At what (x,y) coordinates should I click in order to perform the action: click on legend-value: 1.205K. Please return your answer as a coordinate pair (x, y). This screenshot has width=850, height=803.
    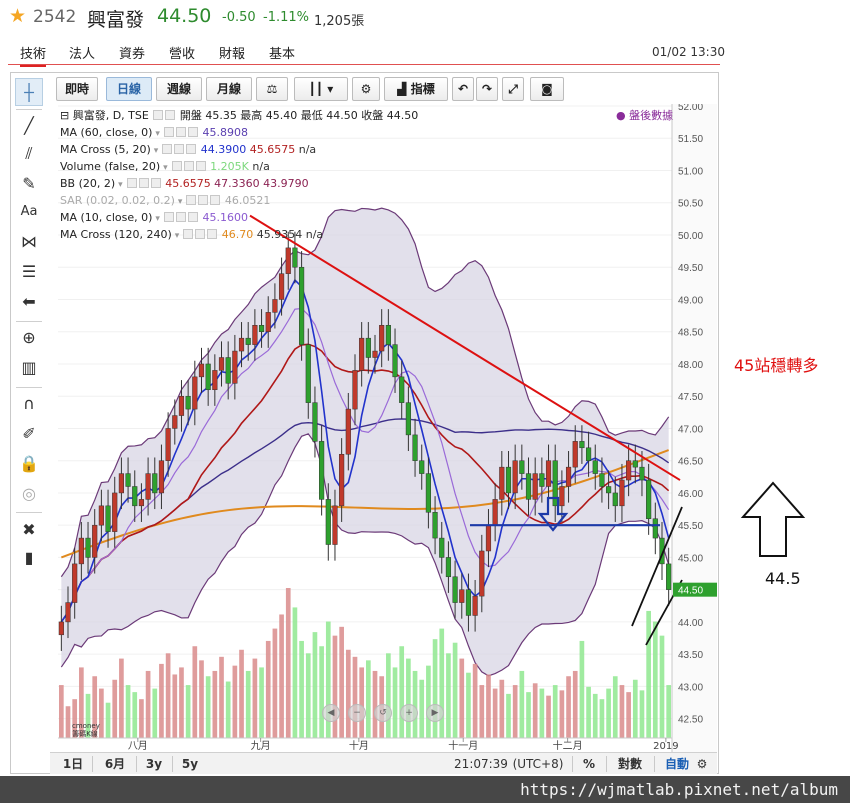
    Looking at the image, I should click on (227, 166).